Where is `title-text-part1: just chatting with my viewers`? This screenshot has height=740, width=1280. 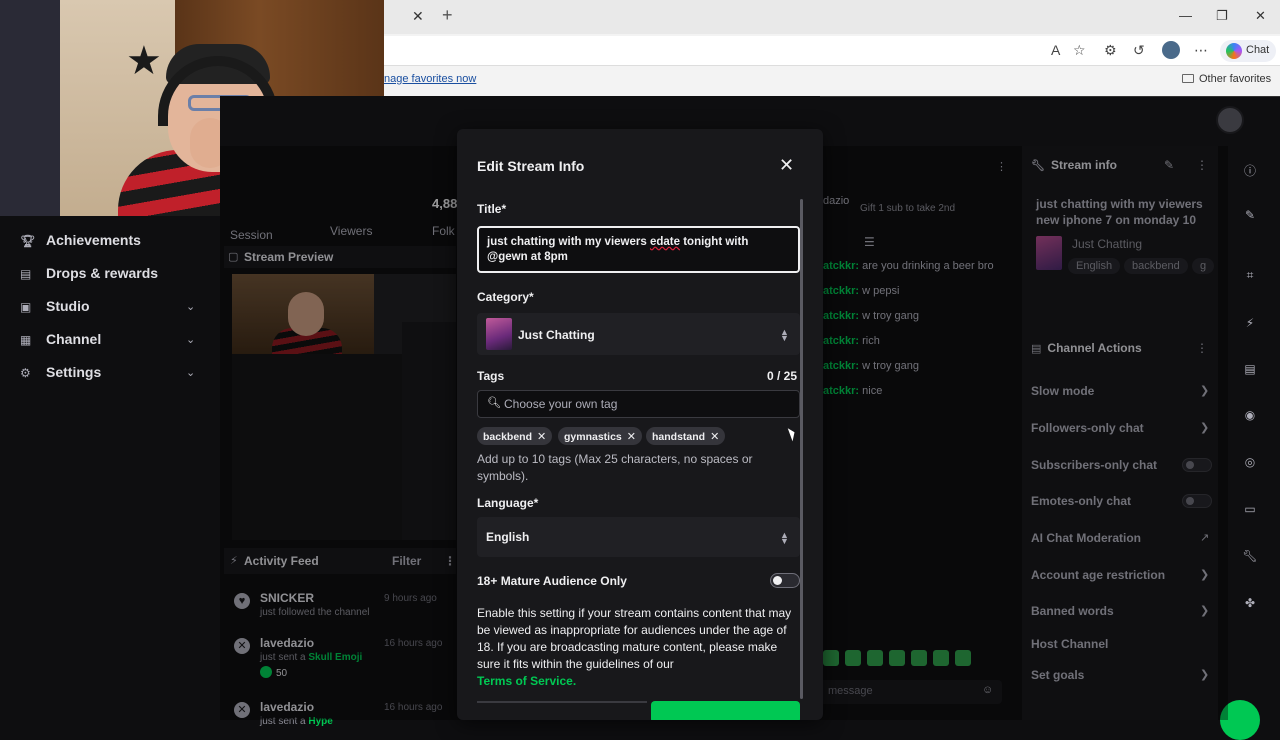
title-text-part1: just chatting with my viewers is located at coordinates (568, 242).